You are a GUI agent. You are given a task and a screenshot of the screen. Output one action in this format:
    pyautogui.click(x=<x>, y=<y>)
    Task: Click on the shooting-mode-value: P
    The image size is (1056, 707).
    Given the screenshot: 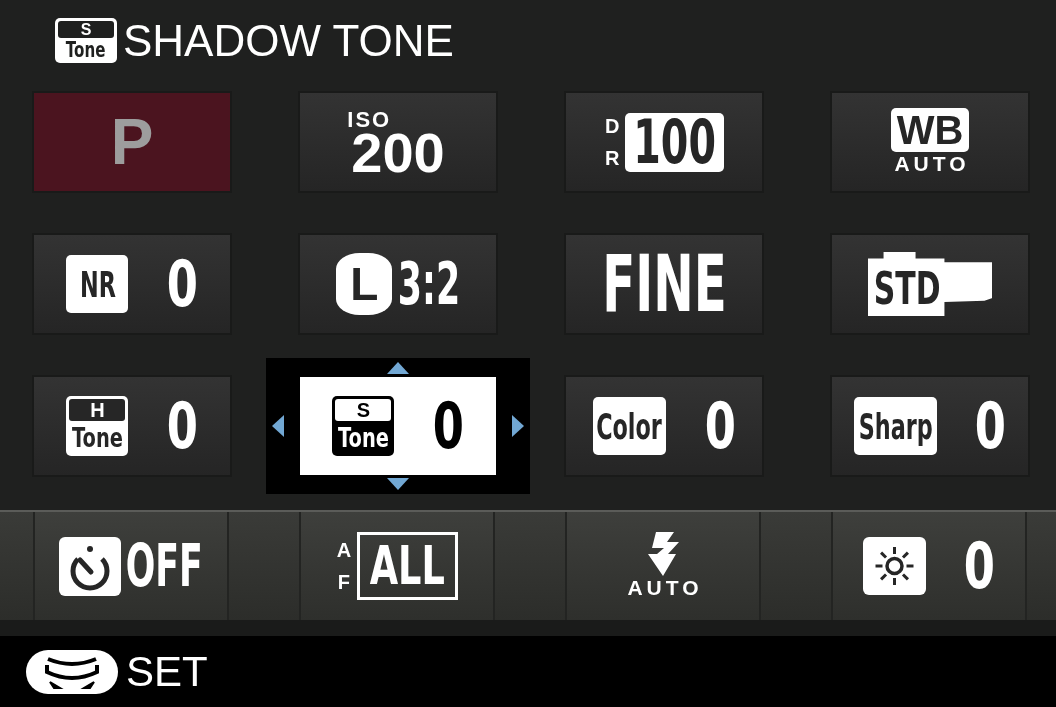 What is the action you would take?
    pyautogui.click(x=132, y=142)
    